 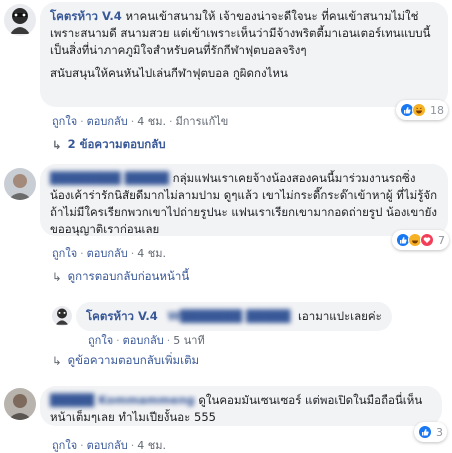 I want to click on reaction-count: 7, so click(x=441, y=240).